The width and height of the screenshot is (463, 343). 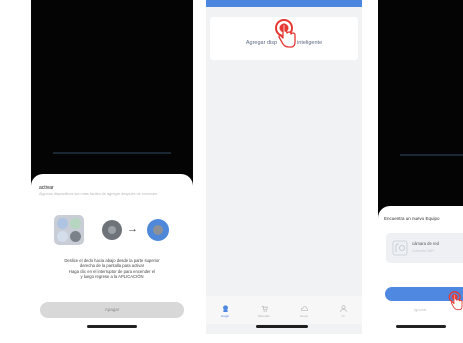 I want to click on home-icon, so click(x=225, y=308).